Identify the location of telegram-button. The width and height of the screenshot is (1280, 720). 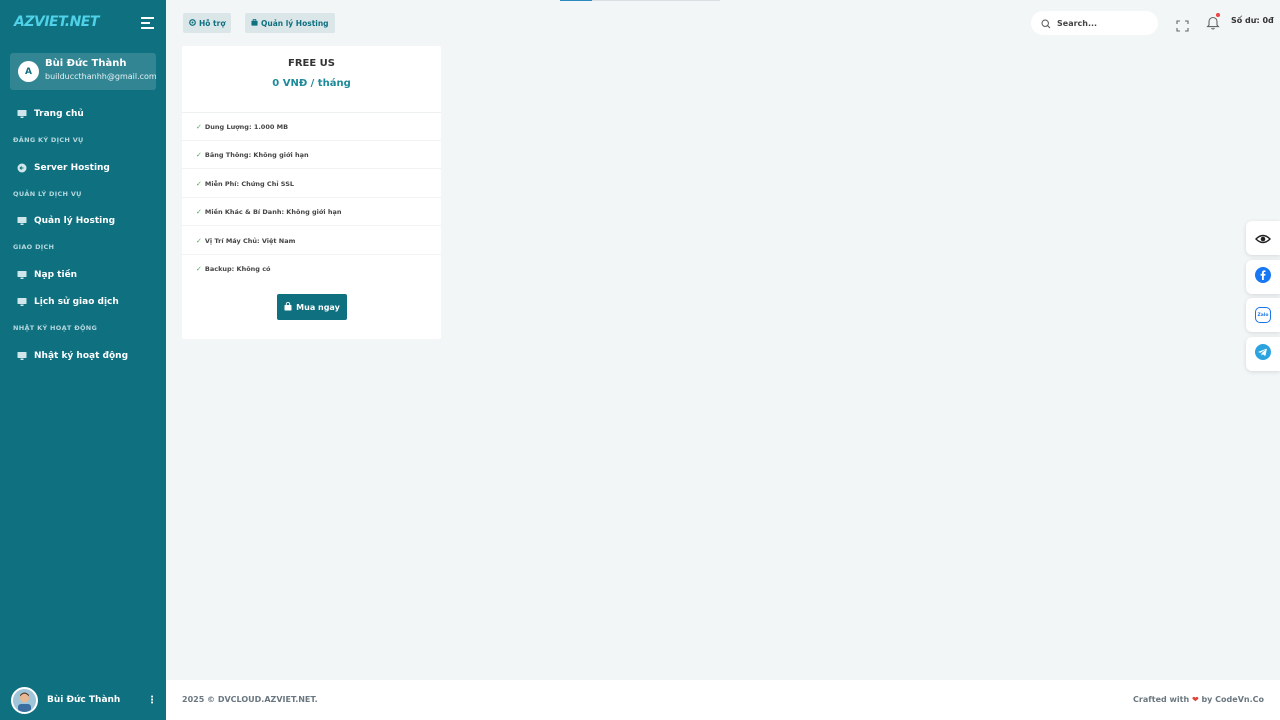
(1263, 354).